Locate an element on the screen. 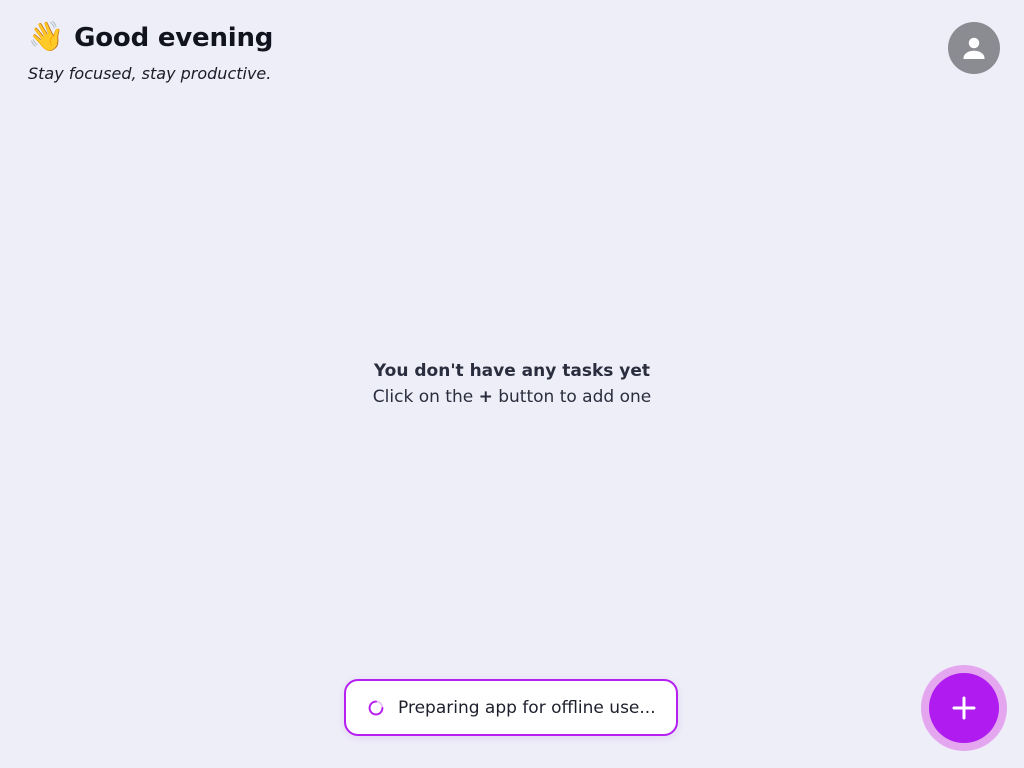  fab-halo is located at coordinates (964, 708).